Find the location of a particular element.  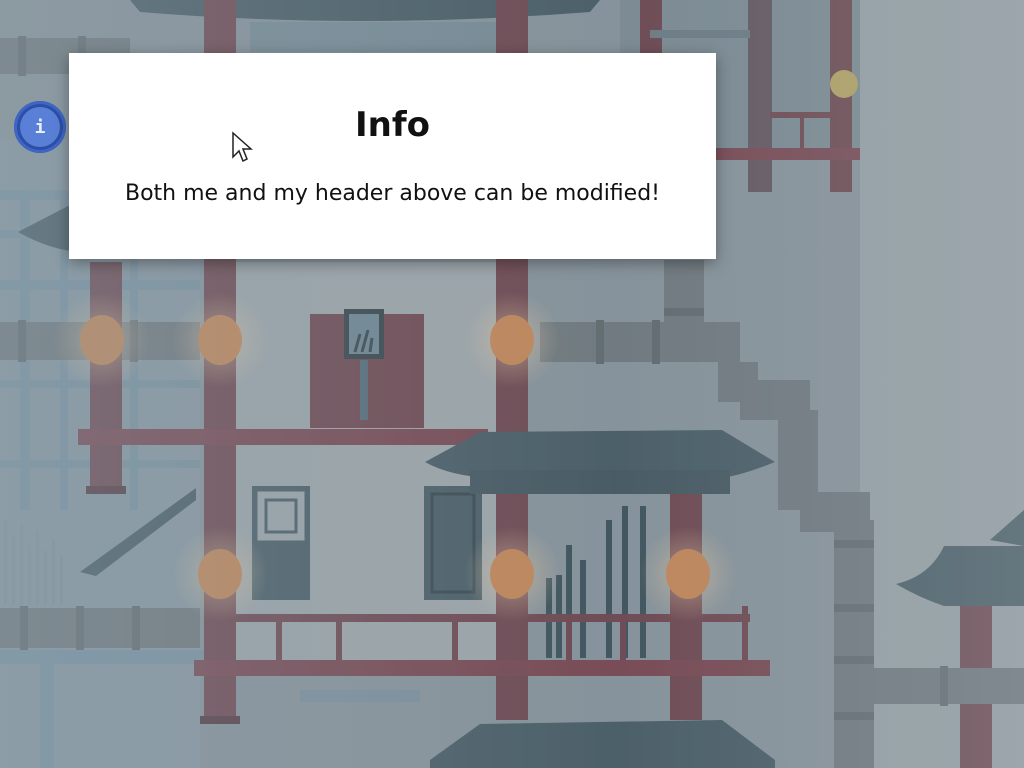

info-icon: i is located at coordinates (40, 127).